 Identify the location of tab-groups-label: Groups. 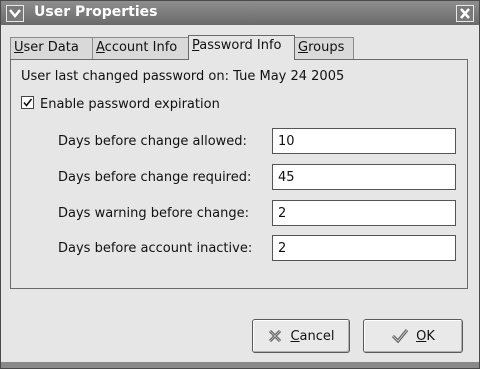
(321, 47).